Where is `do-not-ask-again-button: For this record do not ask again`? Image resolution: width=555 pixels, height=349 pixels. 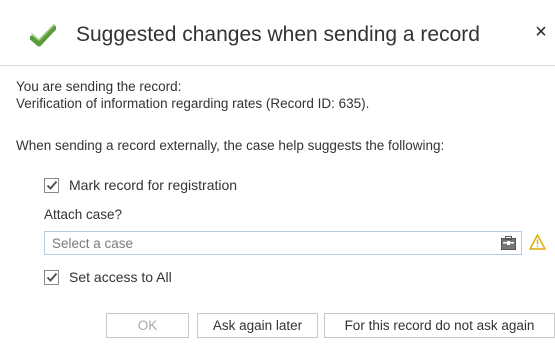 do-not-ask-again-button: For this record do not ask again is located at coordinates (439, 325).